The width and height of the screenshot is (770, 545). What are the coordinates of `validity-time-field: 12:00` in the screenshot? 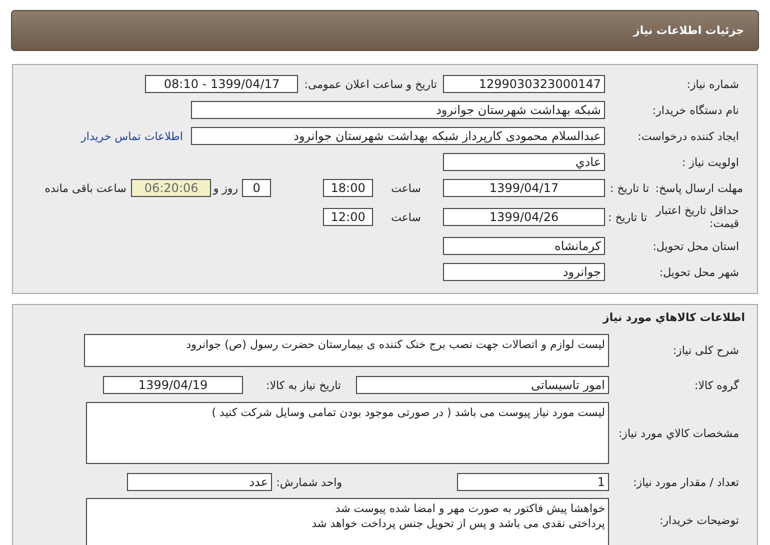 It's located at (348, 217).